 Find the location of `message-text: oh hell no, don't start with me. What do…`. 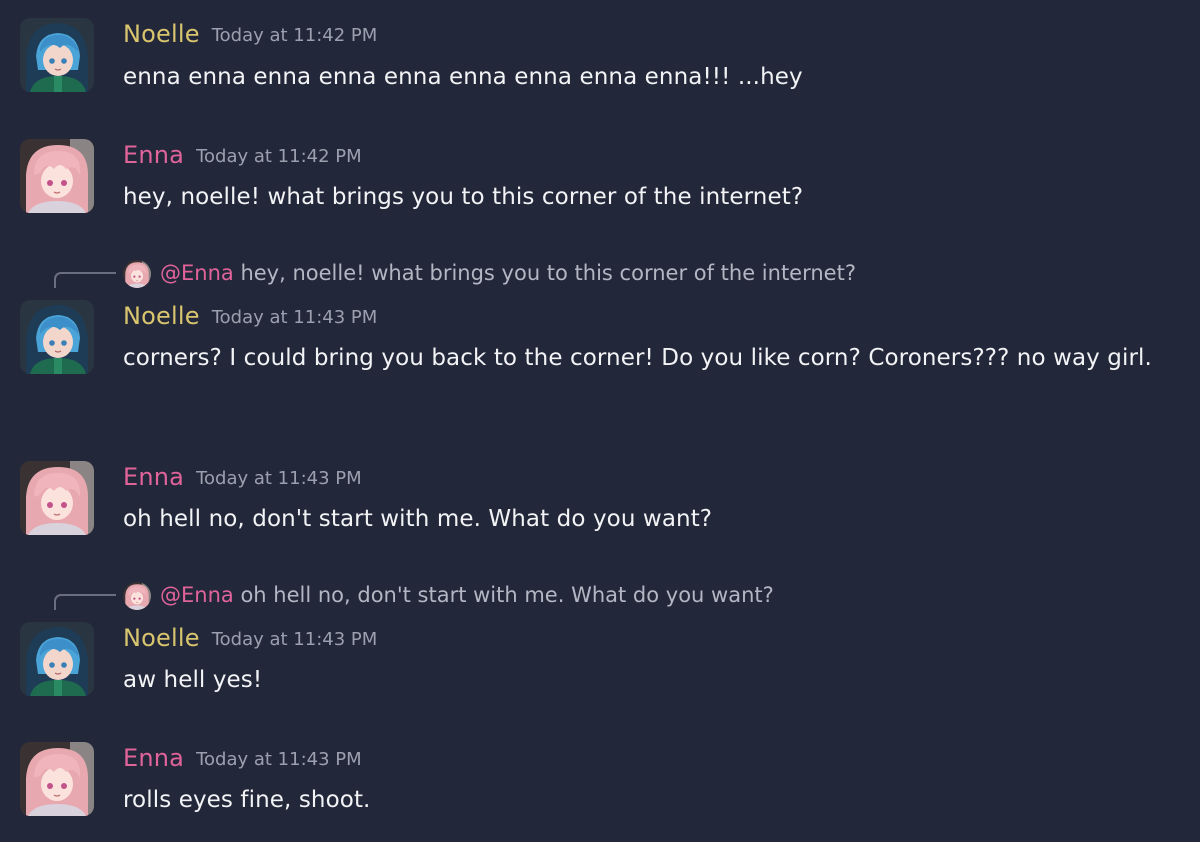

message-text: oh hell no, don't start with me. What do… is located at coordinates (418, 519).